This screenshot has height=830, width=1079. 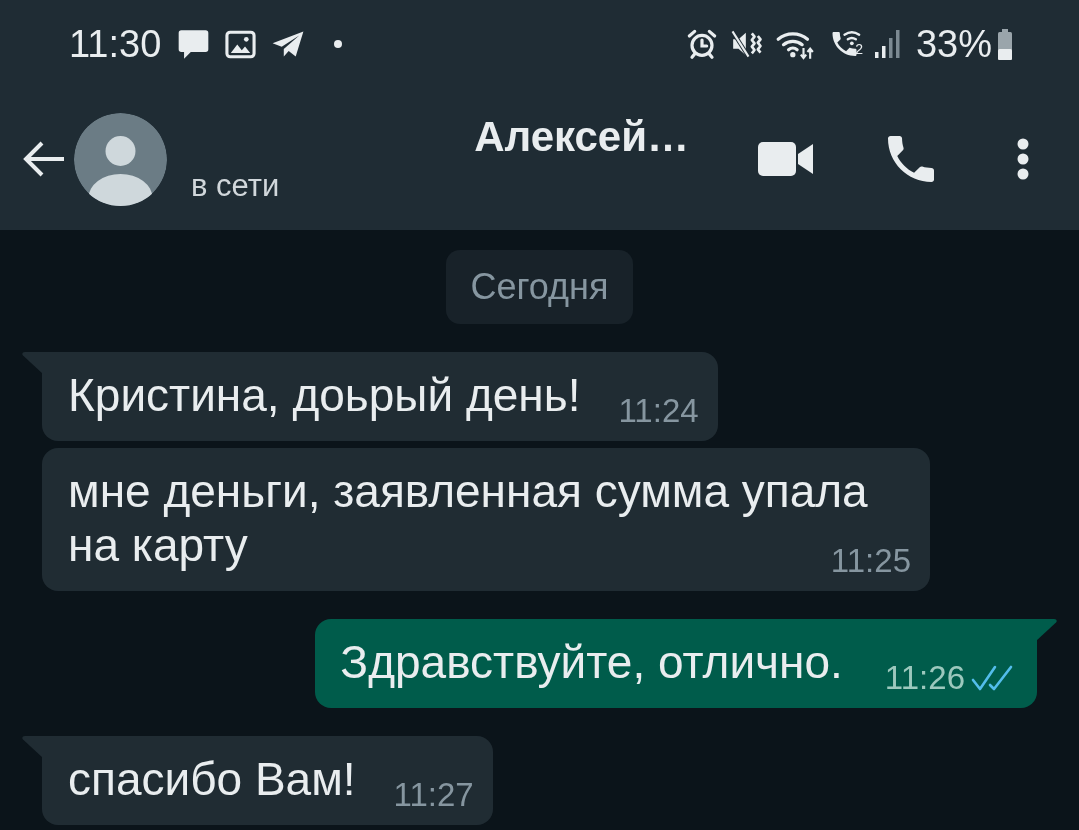 What do you see at coordinates (591, 662) in the screenshot?
I see `message-text: Здравствуйте, отлично.` at bounding box center [591, 662].